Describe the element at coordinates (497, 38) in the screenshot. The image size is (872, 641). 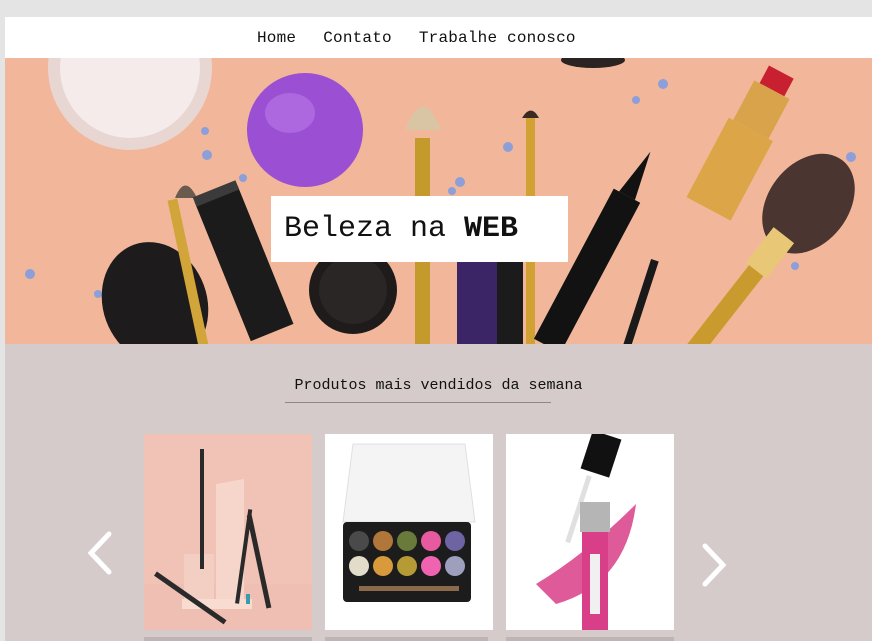
I see `nav-trabalhe-conosco-link: Trabalhe conosco` at that location.